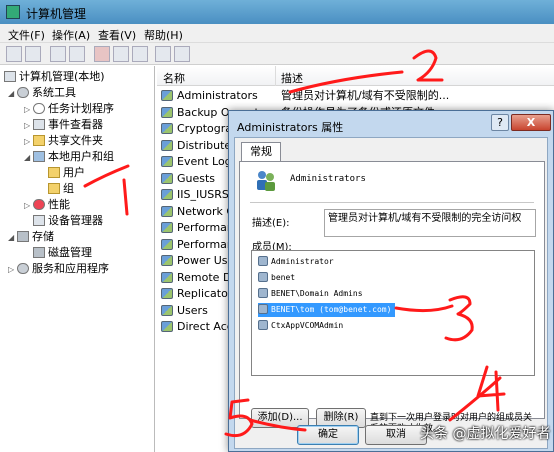  What do you see at coordinates (39, 108) in the screenshot?
I see `clock-icon` at bounding box center [39, 108].